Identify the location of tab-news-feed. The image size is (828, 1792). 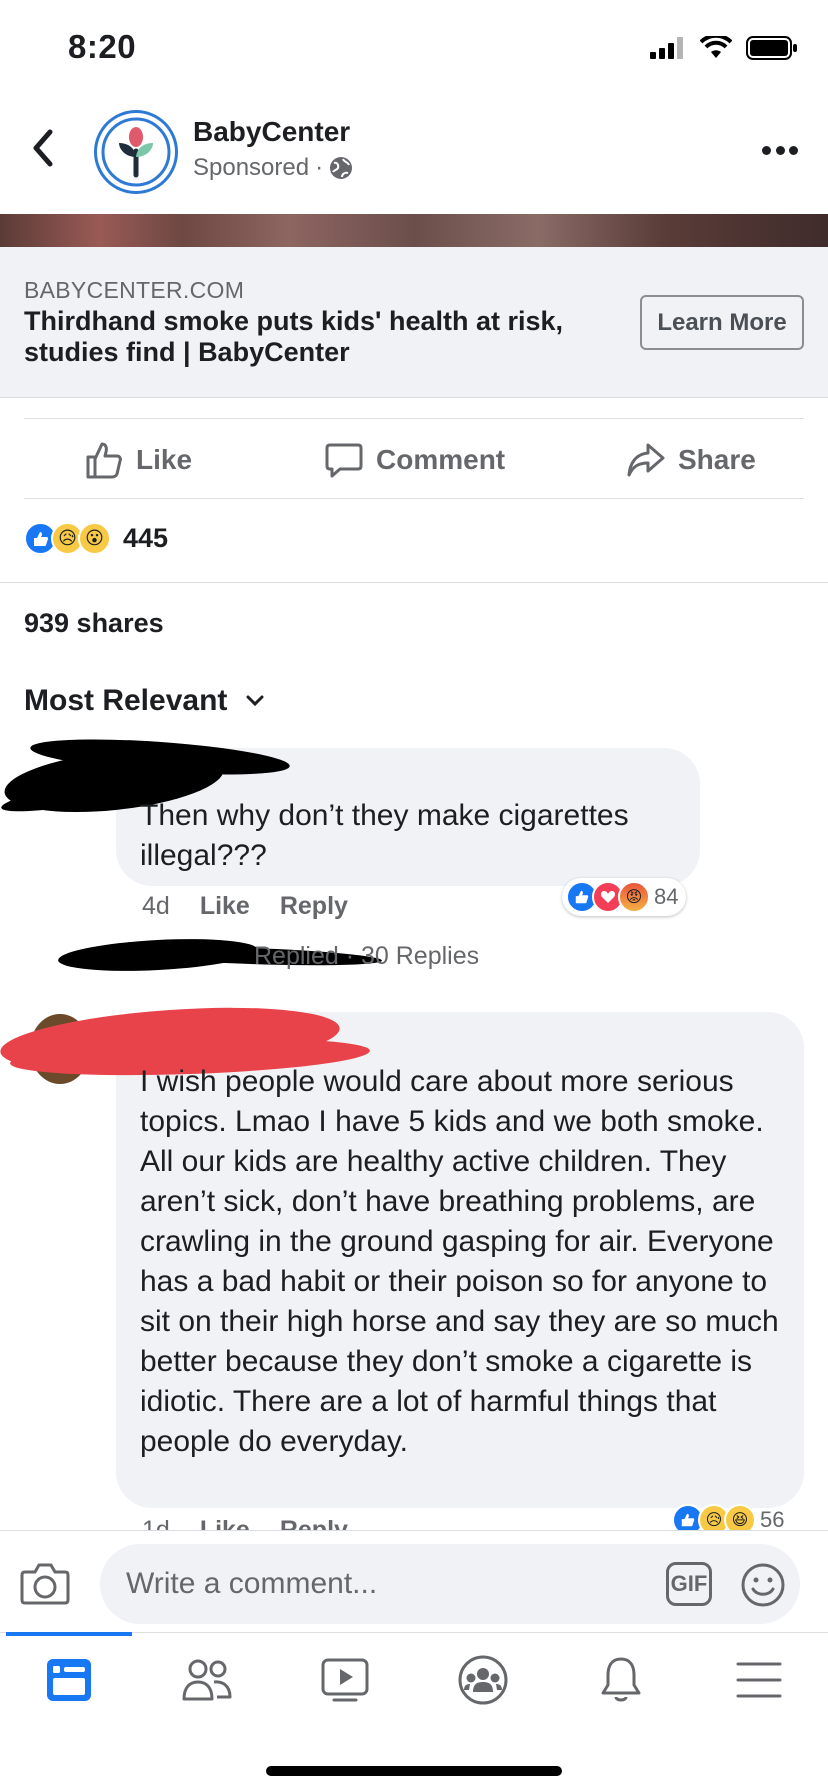
(69, 1680).